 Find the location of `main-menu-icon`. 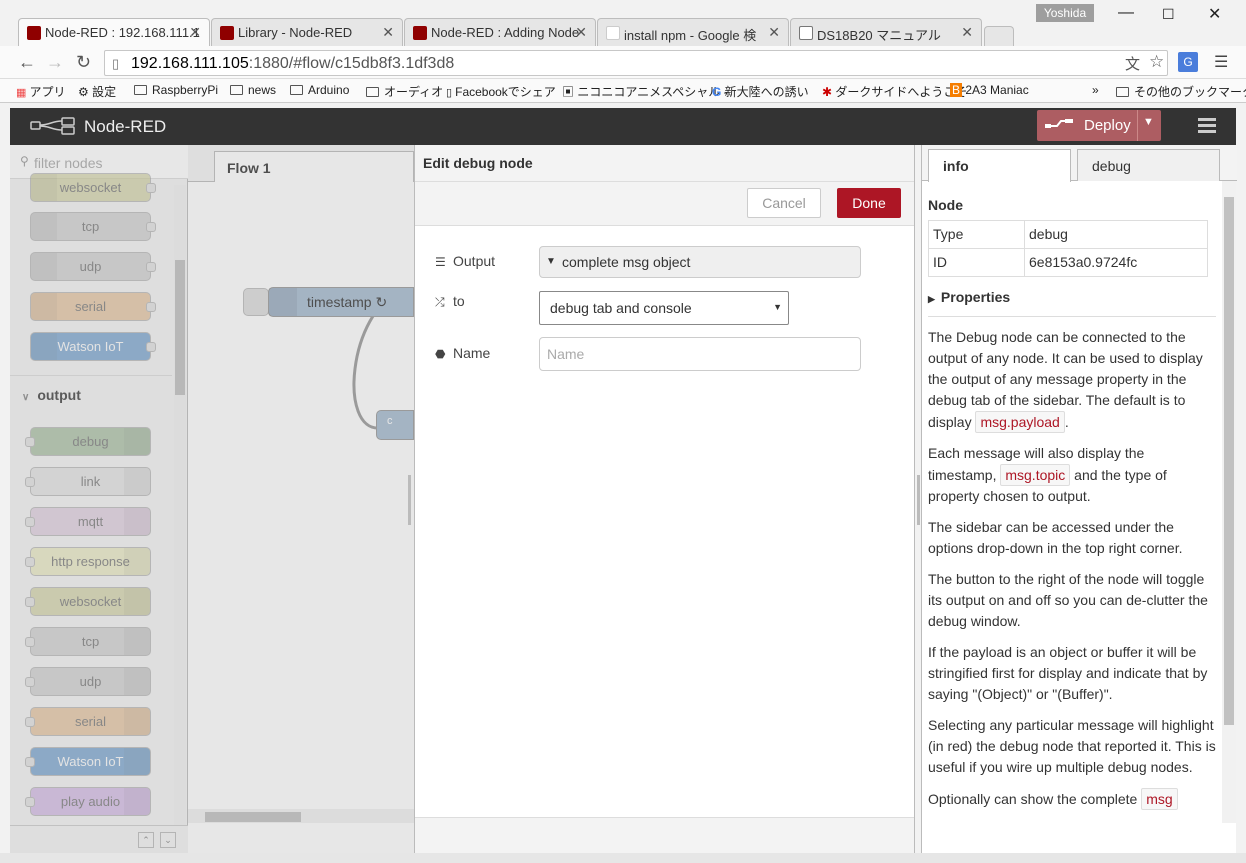

main-menu-icon is located at coordinates (1207, 125).